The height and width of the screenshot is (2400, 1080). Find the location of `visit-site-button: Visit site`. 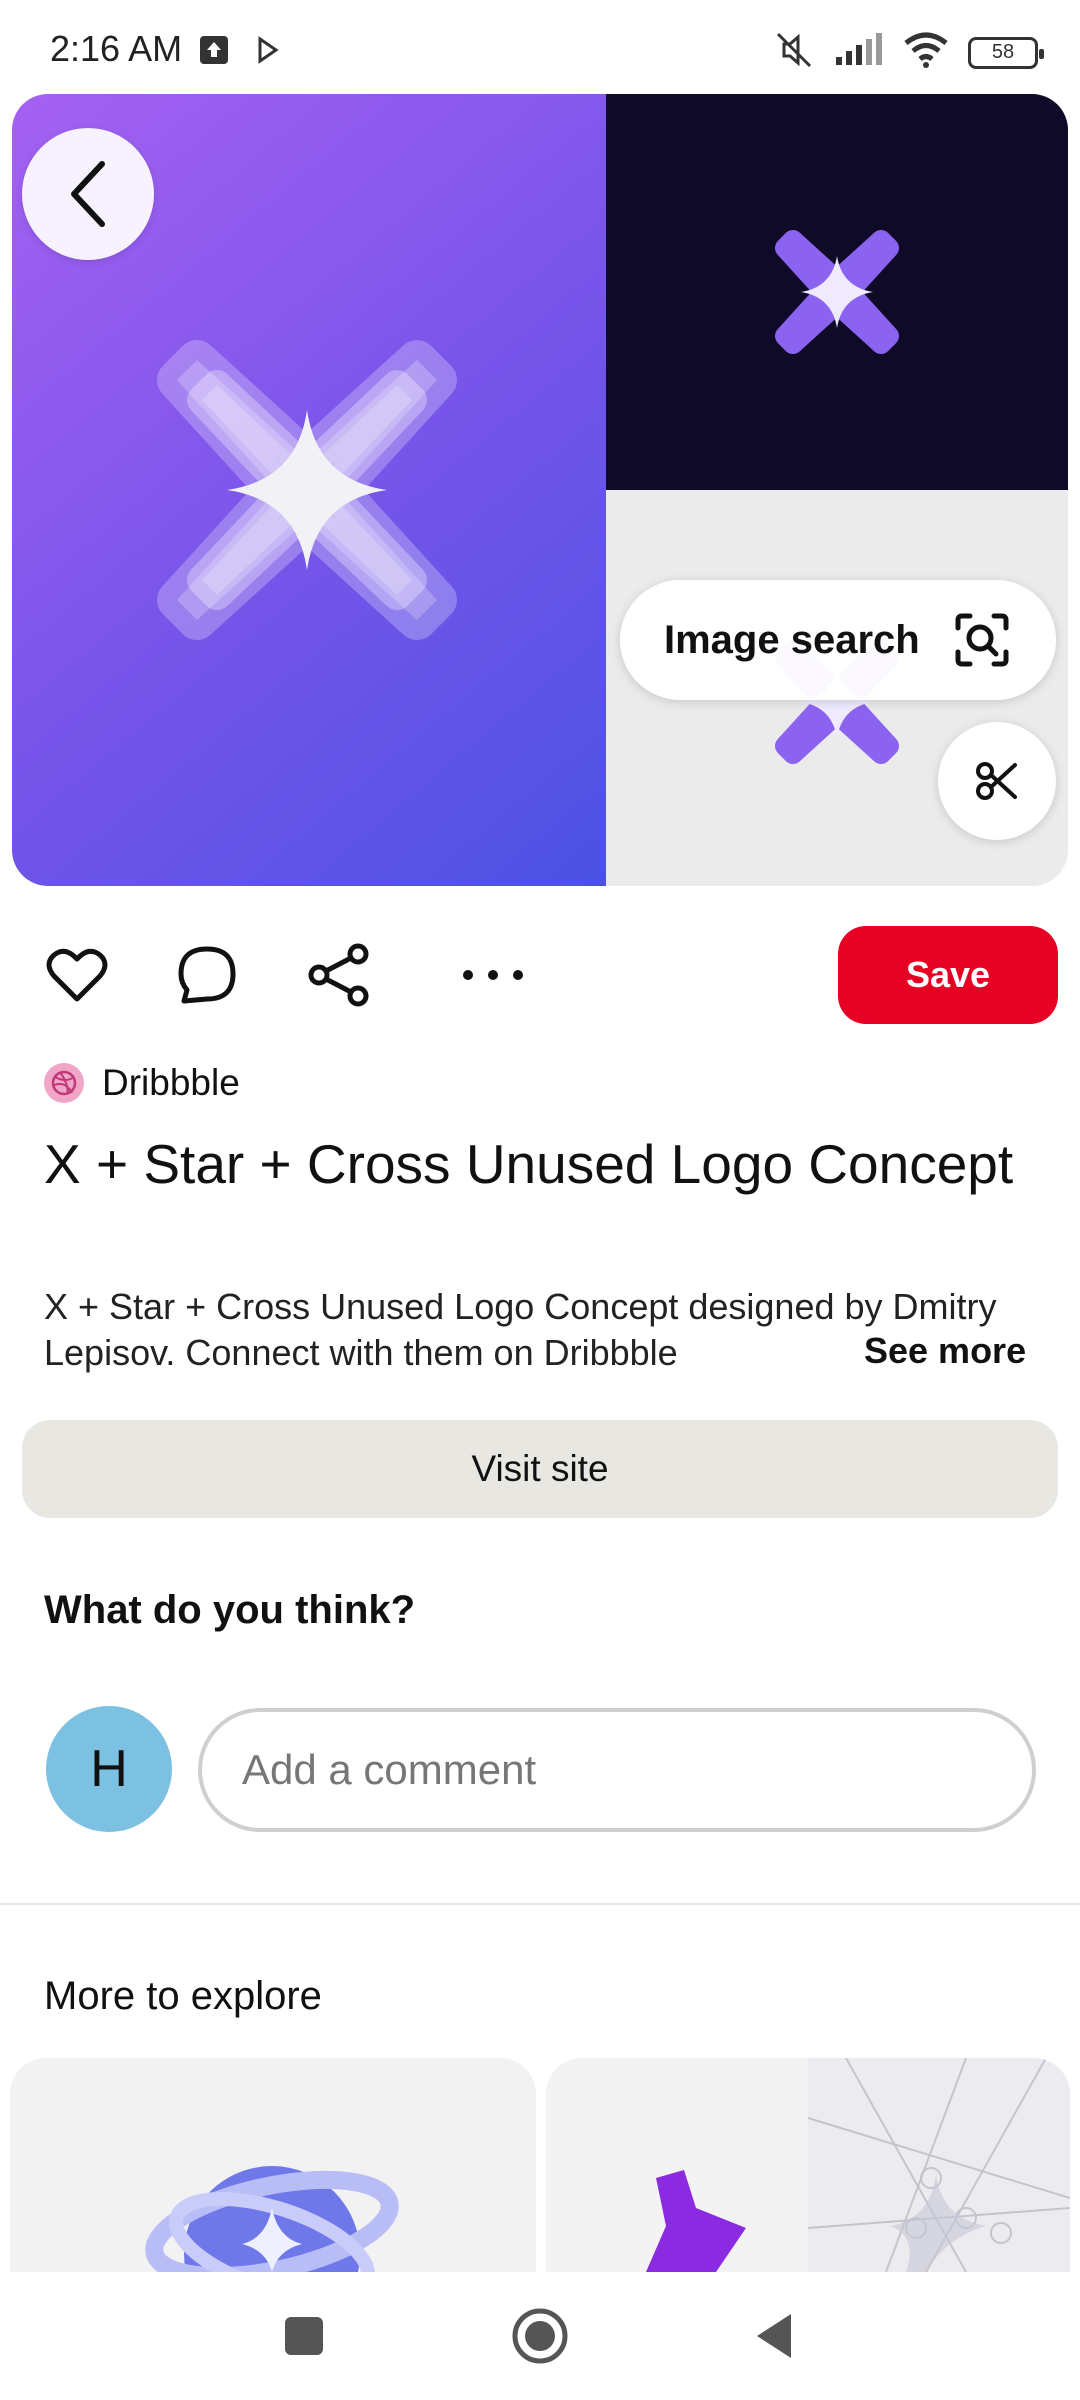

visit-site-button: Visit site is located at coordinates (540, 1469).